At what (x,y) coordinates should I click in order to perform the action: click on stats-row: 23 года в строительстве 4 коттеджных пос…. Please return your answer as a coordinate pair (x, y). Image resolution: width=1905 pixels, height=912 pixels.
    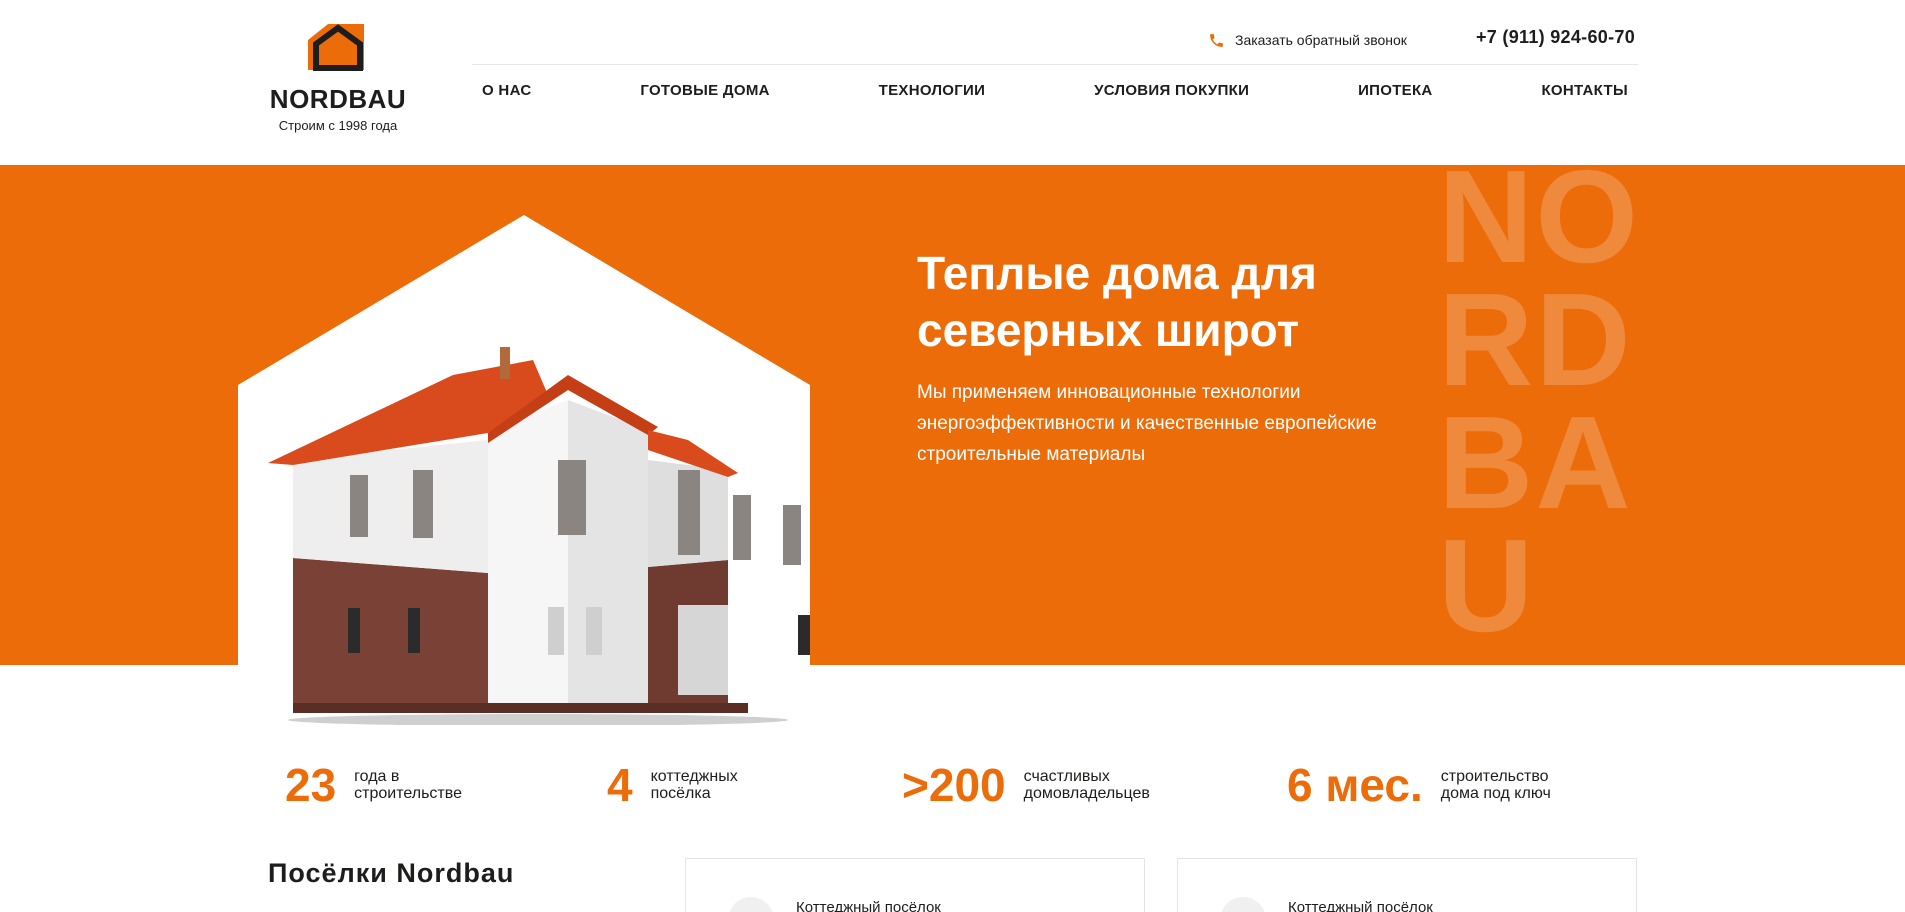
    Looking at the image, I should click on (950, 785).